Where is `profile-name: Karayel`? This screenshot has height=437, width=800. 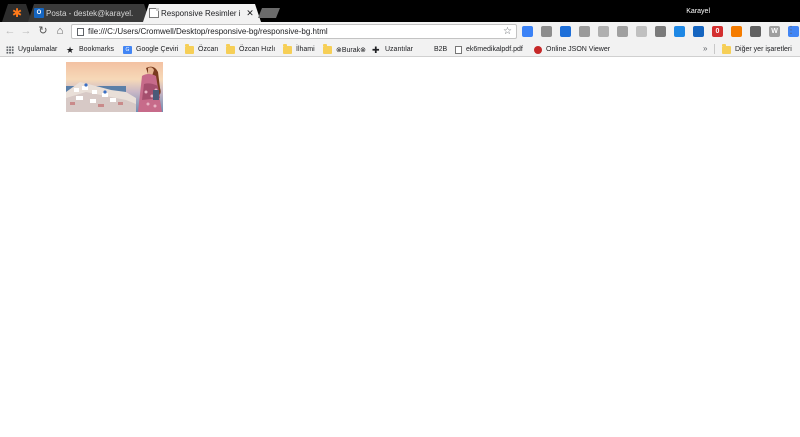 profile-name: Karayel is located at coordinates (698, 11).